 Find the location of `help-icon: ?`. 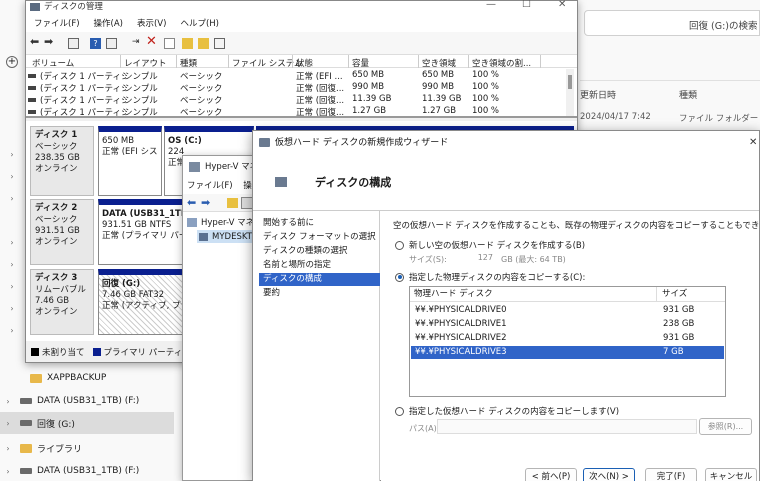

help-icon: ? is located at coordinates (95, 43).